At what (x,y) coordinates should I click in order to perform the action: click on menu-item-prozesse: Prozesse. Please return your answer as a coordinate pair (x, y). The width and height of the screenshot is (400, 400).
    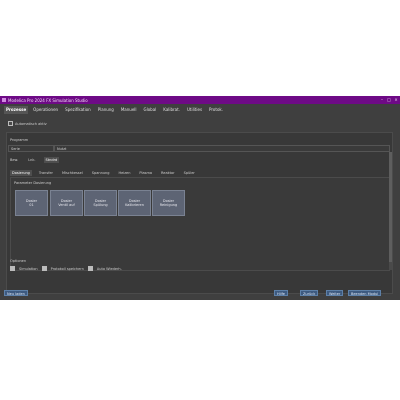
    Looking at the image, I should click on (16, 110).